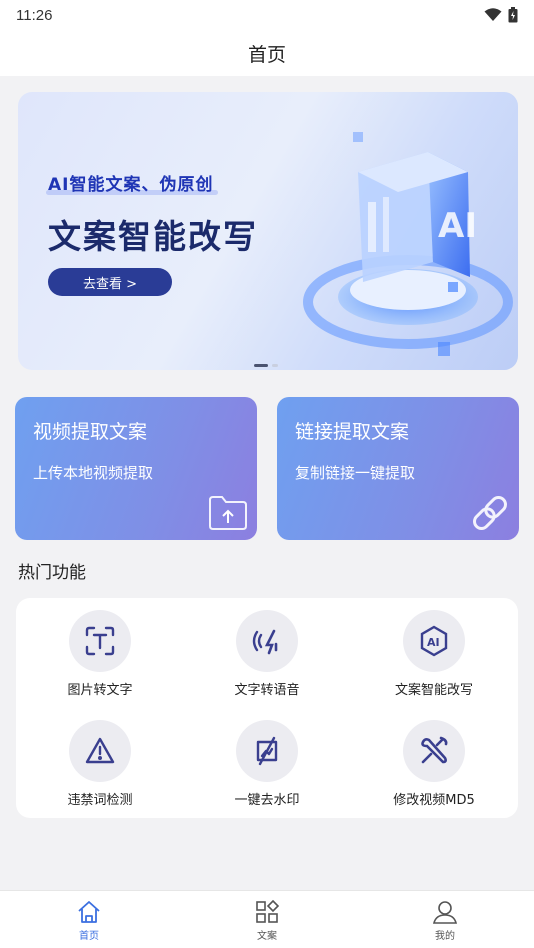 This screenshot has height=948, width=534. Describe the element at coordinates (445, 912) in the screenshot. I see `user-icon` at that location.